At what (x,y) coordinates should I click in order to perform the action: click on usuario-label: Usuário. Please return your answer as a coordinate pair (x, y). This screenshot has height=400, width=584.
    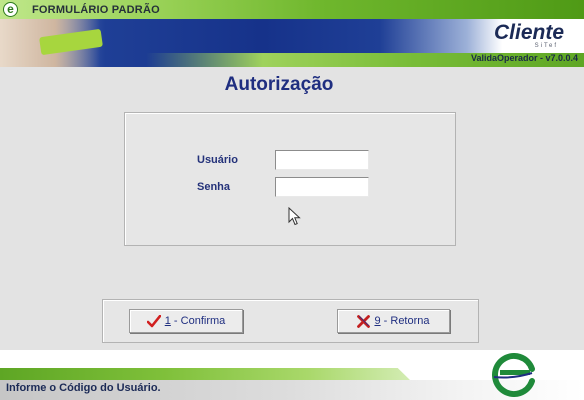
    Looking at the image, I should click on (217, 160).